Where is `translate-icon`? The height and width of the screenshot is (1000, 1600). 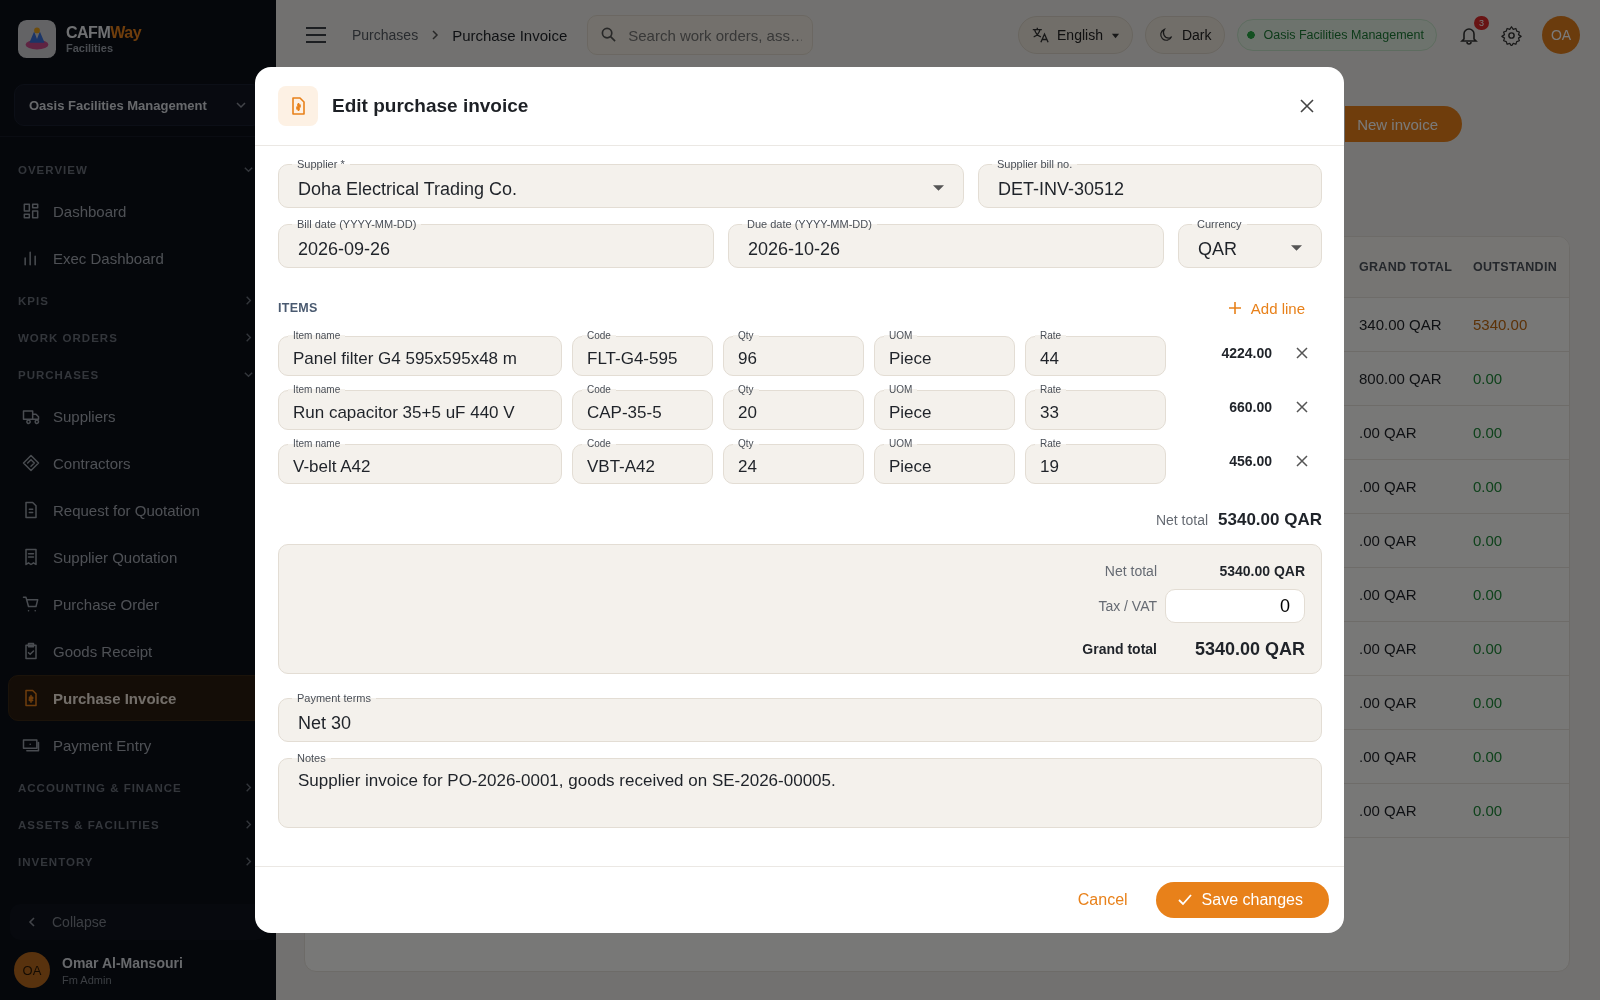 translate-icon is located at coordinates (1040, 35).